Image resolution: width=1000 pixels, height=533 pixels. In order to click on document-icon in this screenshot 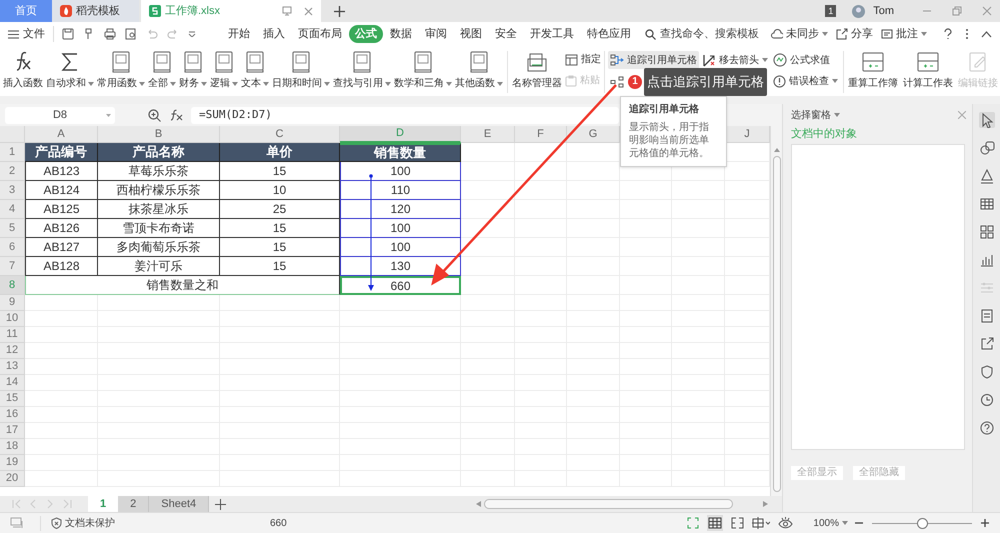, I will do `click(986, 316)`.